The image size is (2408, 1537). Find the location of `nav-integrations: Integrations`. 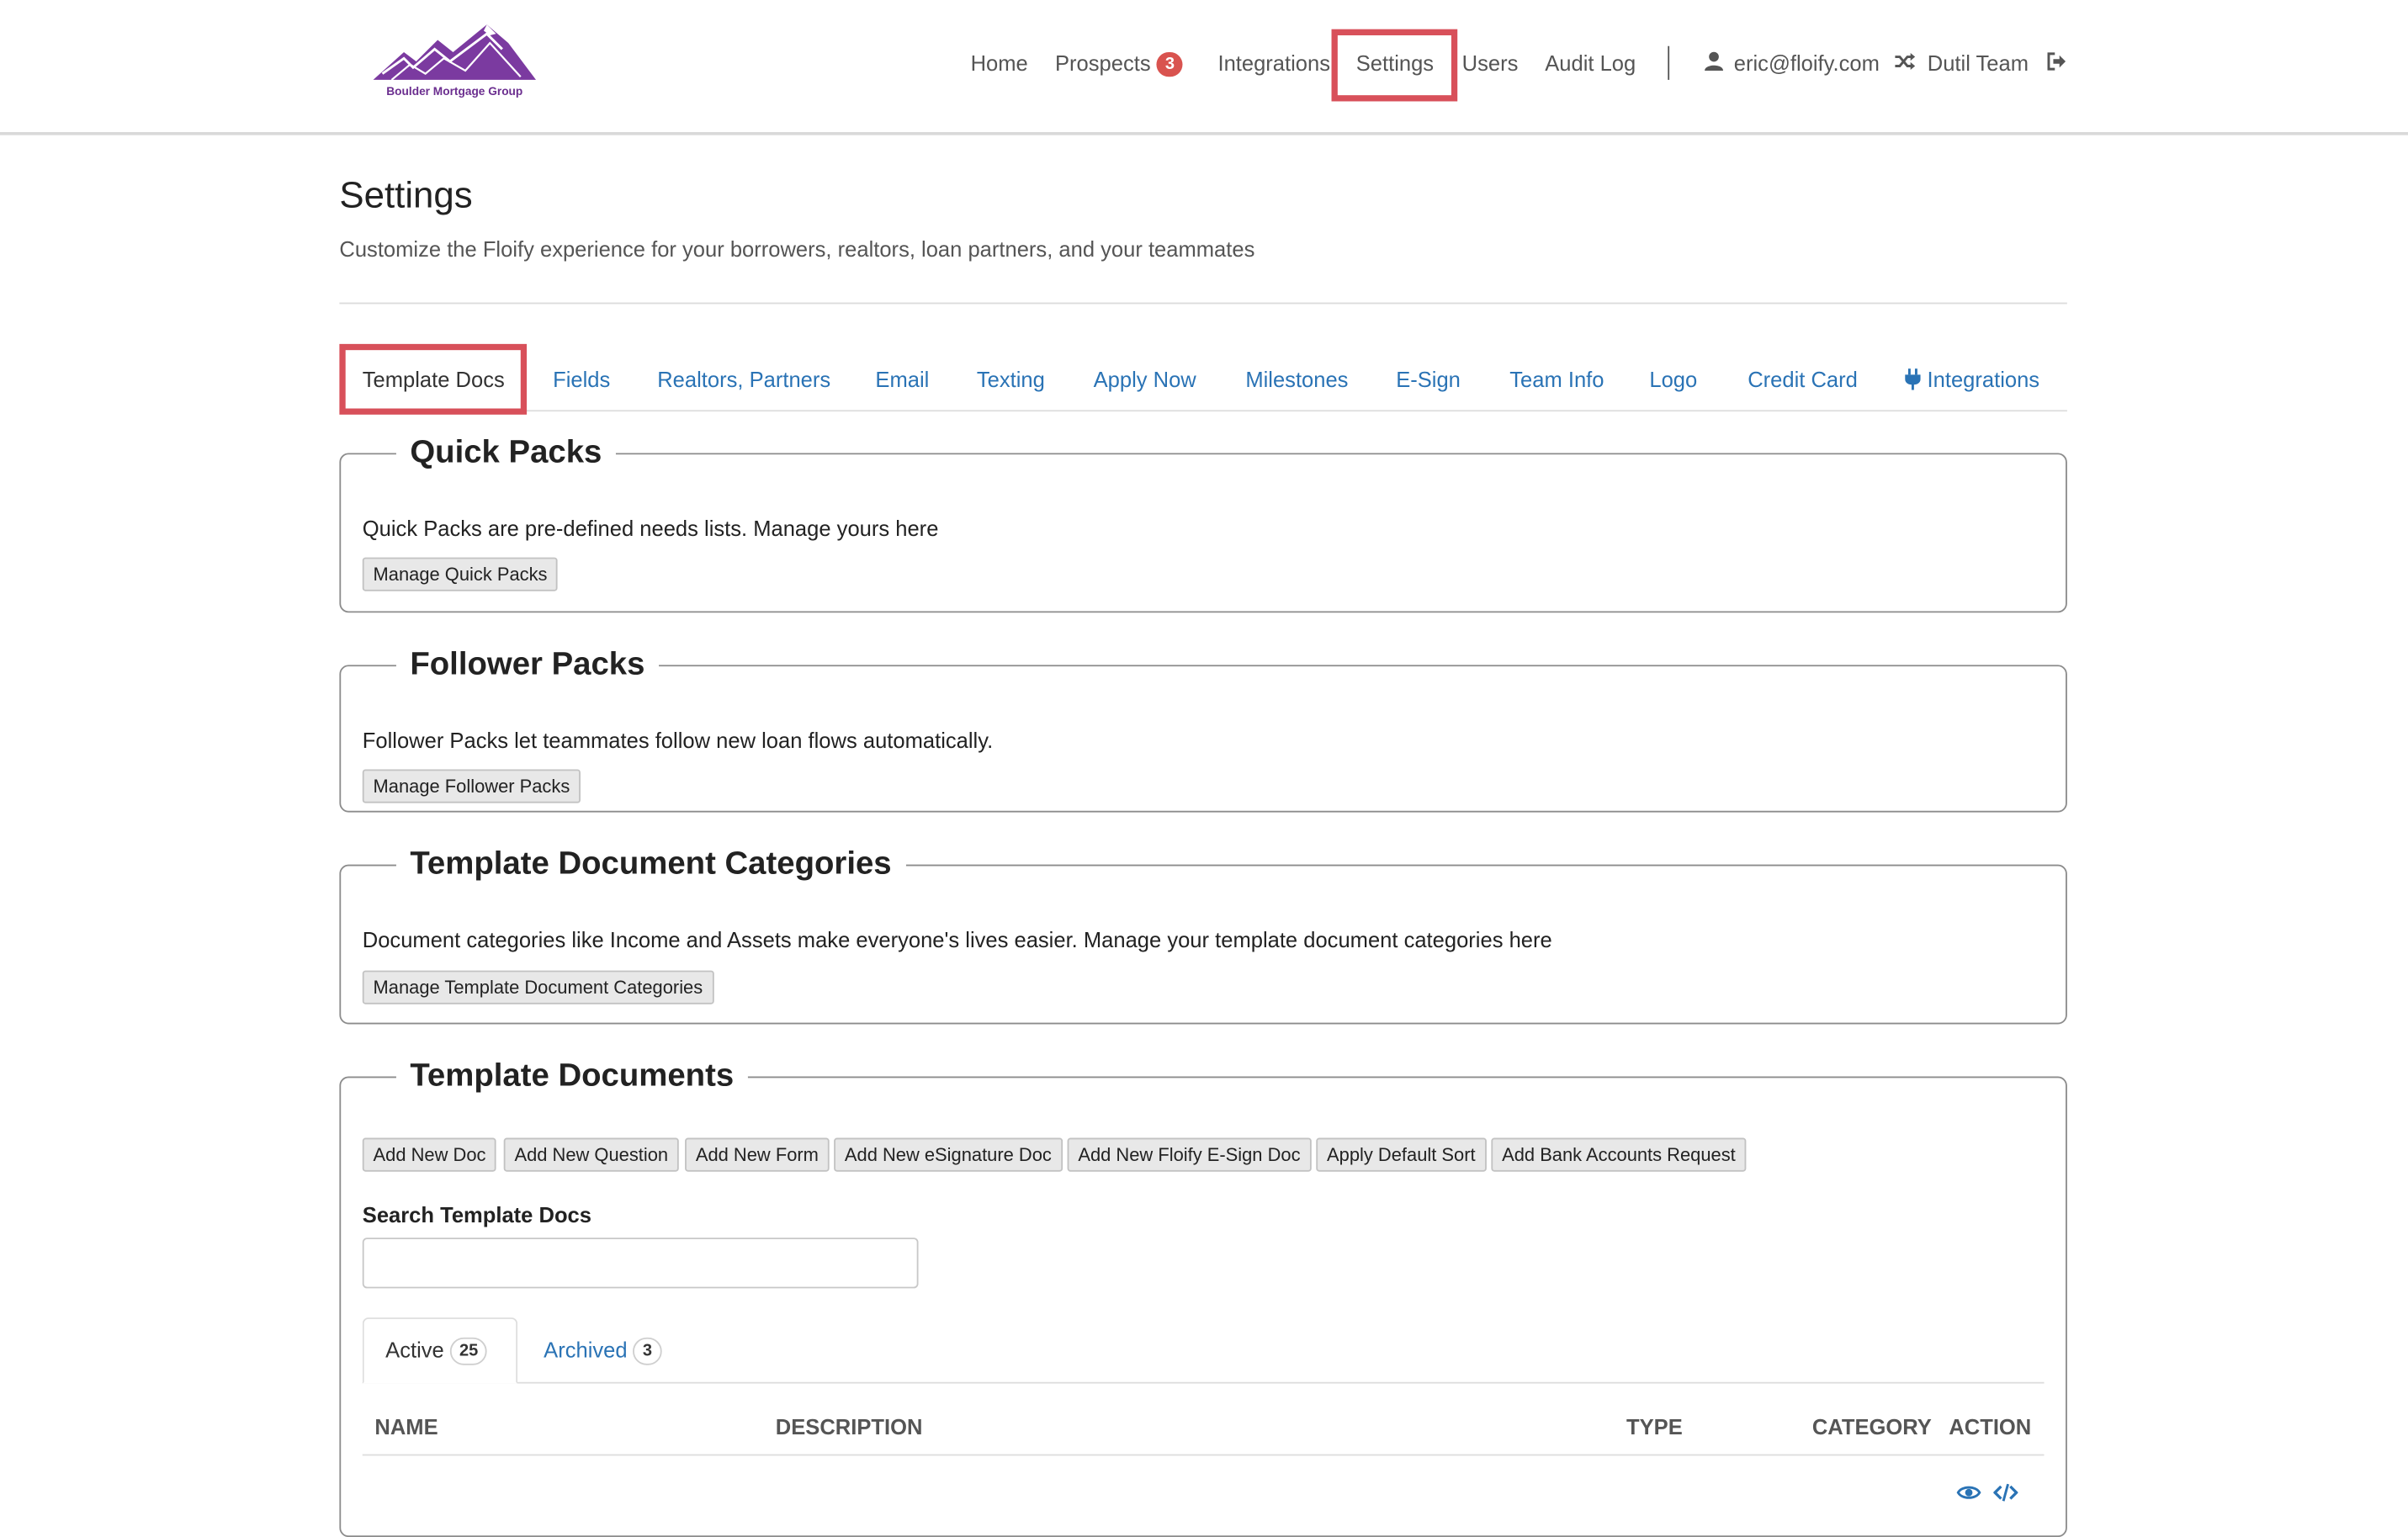

nav-integrations: Integrations is located at coordinates (1273, 63).